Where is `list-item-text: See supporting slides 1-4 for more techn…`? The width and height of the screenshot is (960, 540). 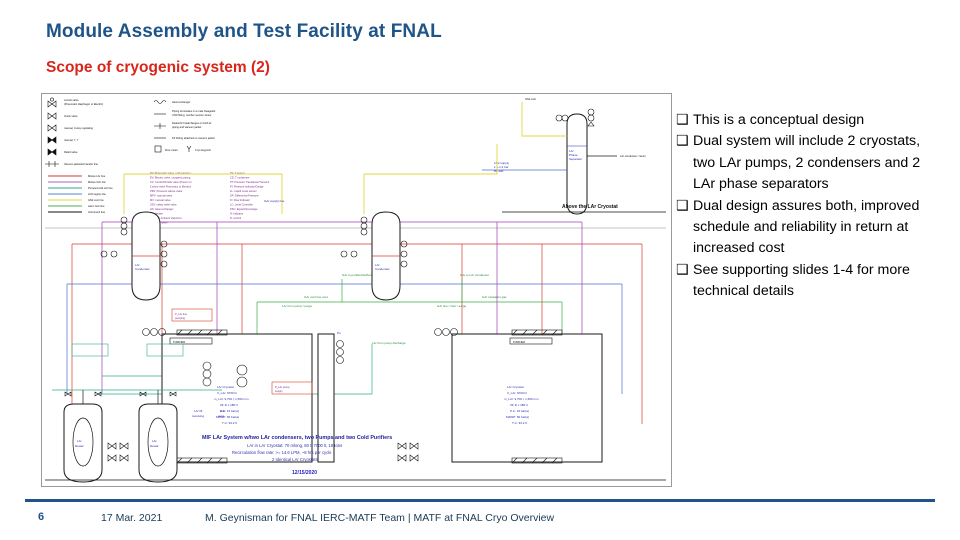
list-item-text: See supporting slides 1-4 for more techn… is located at coordinates (801, 280).